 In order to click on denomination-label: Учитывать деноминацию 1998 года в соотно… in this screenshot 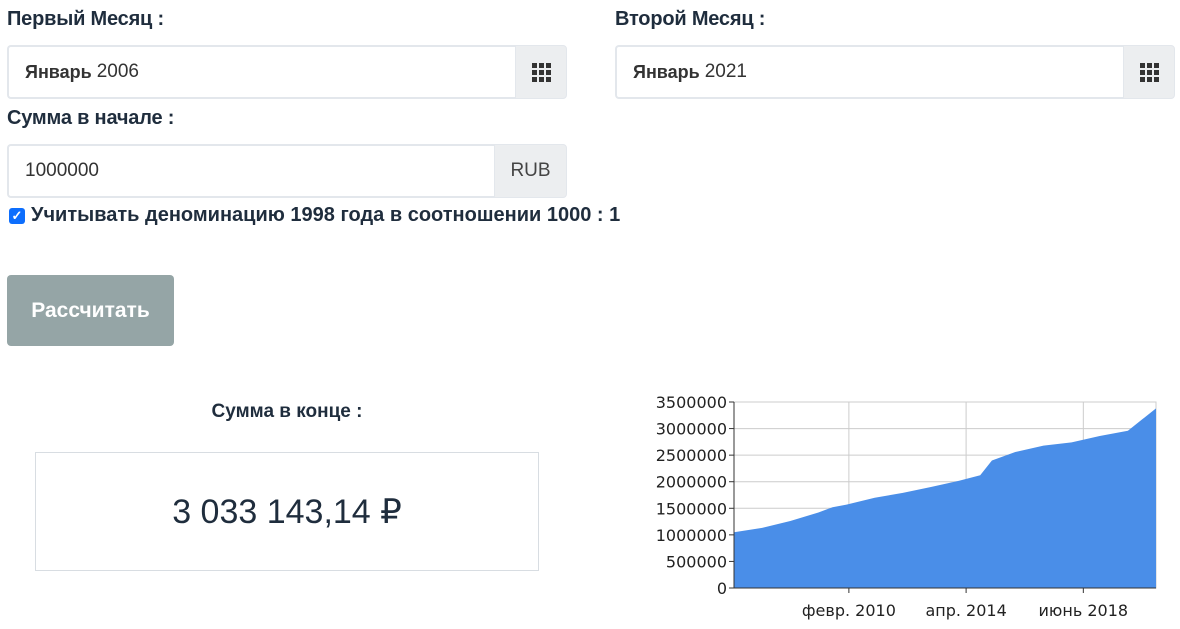, I will do `click(326, 215)`.